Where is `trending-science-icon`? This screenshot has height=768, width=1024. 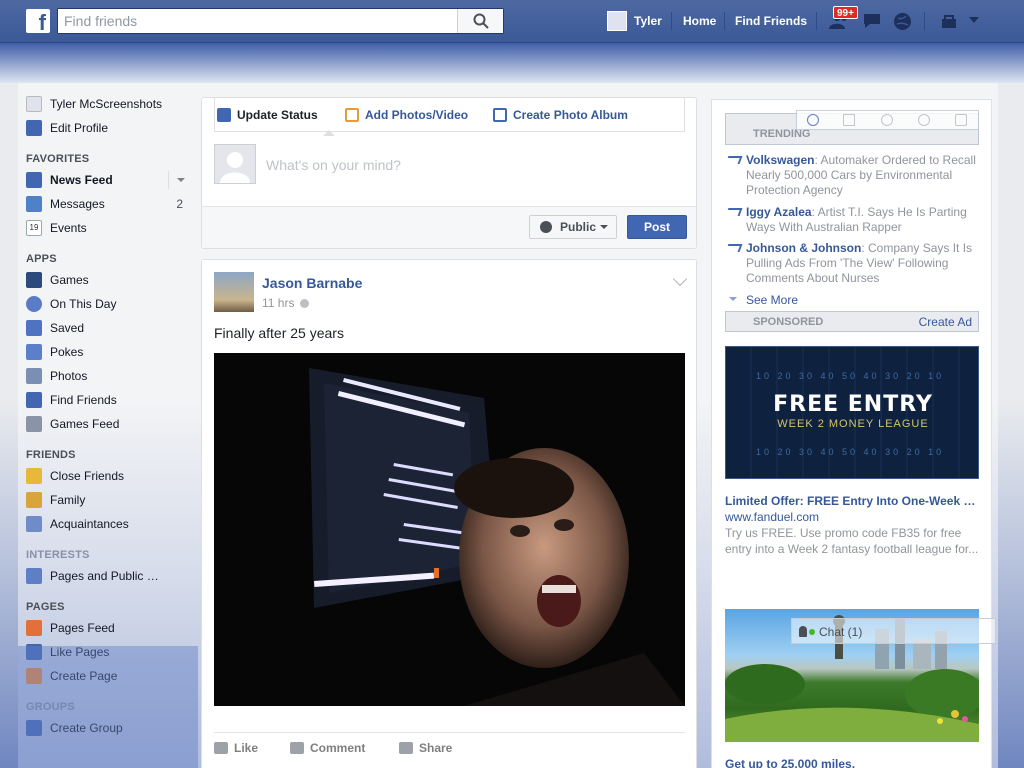 trending-science-icon is located at coordinates (887, 120).